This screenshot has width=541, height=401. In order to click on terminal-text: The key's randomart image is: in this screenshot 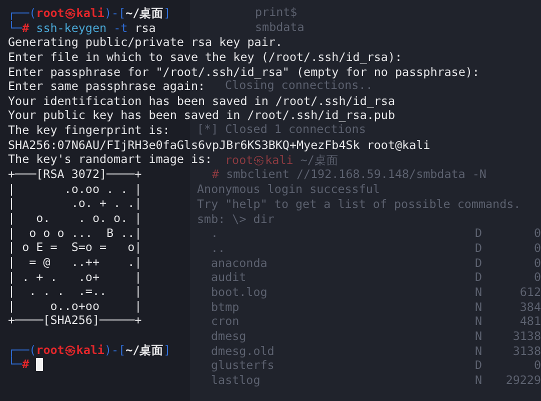, I will do `click(110, 160)`.